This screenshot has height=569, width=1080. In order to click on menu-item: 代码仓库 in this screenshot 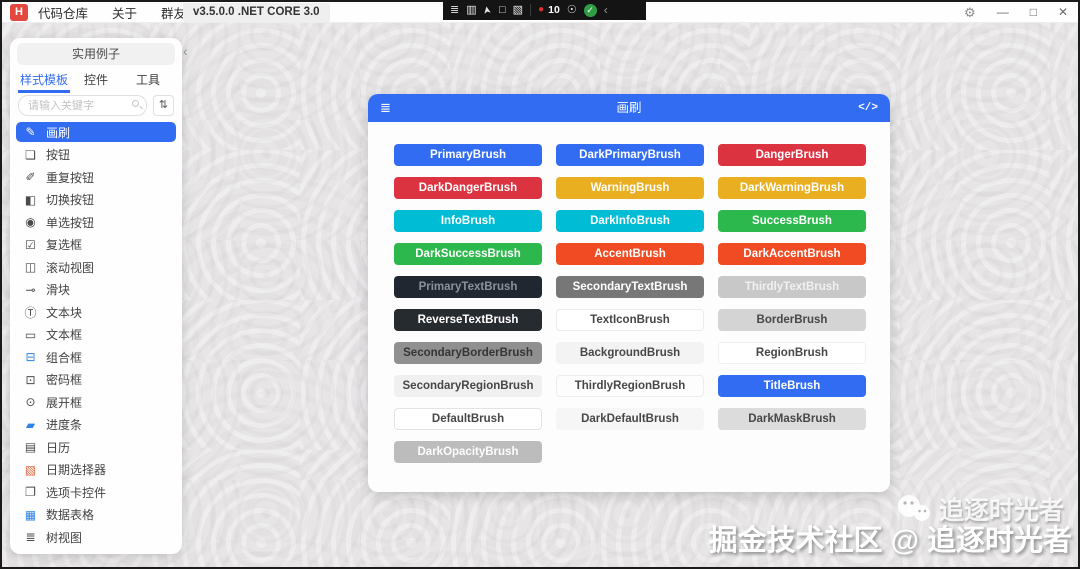, I will do `click(63, 12)`.